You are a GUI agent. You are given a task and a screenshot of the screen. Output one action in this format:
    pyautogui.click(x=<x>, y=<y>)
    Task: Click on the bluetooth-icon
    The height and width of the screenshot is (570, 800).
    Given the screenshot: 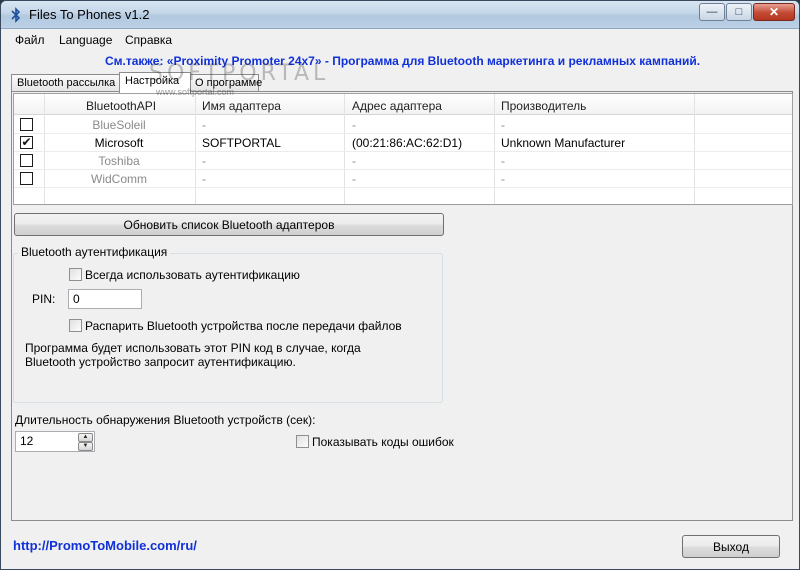 What is the action you would take?
    pyautogui.click(x=16, y=15)
    